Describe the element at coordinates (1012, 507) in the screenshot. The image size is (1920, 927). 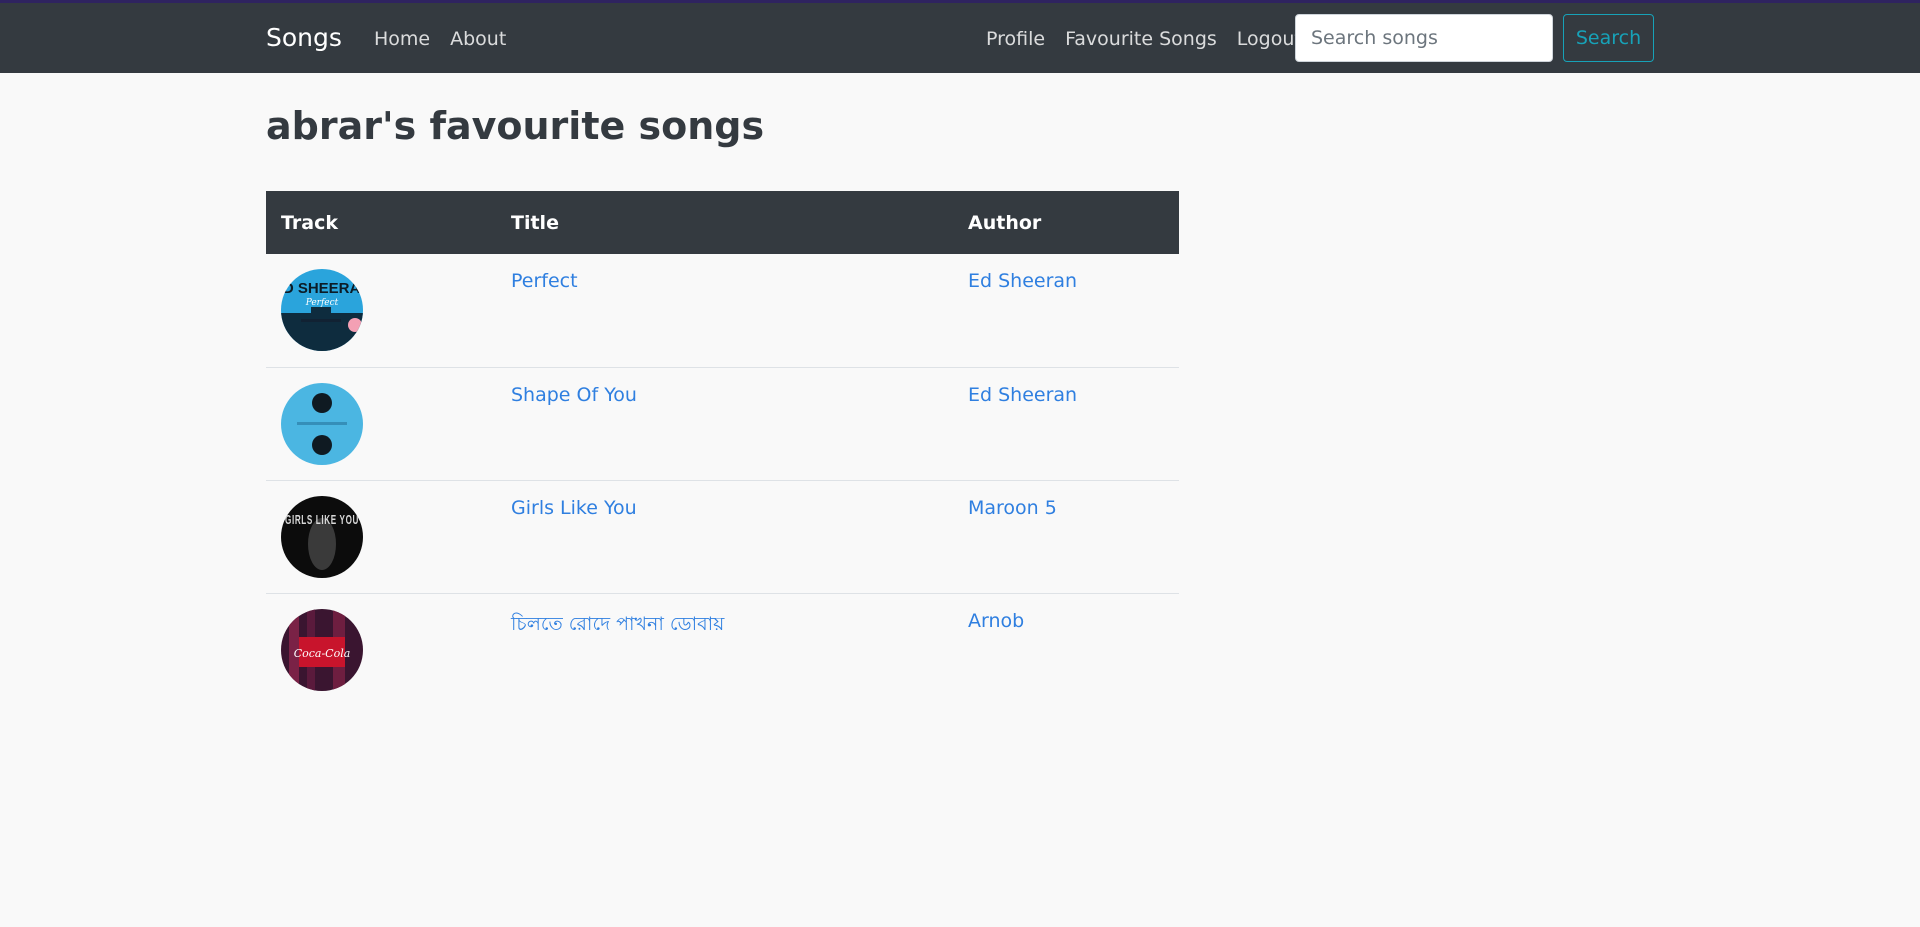
I see `song-author-link: Maroon 5` at that location.